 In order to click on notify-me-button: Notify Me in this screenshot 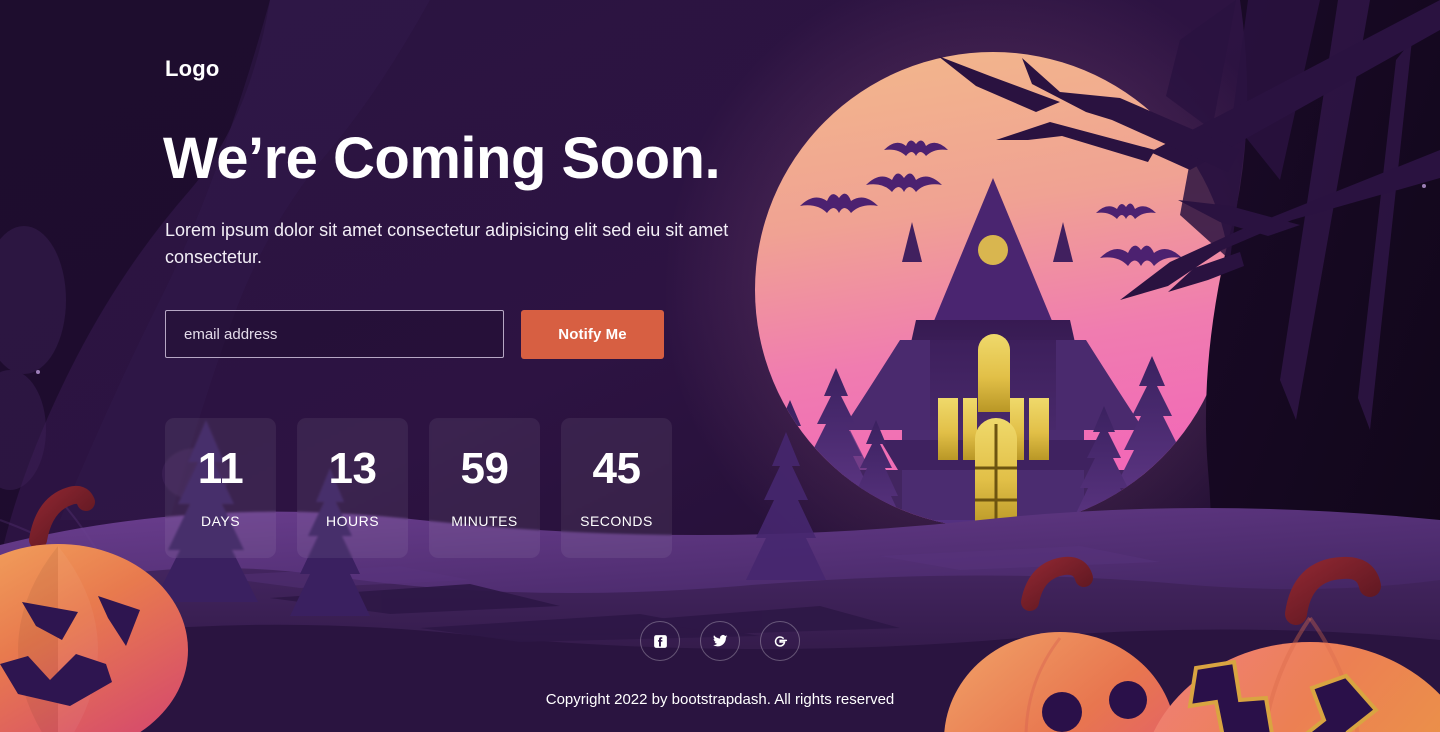, I will do `click(592, 334)`.